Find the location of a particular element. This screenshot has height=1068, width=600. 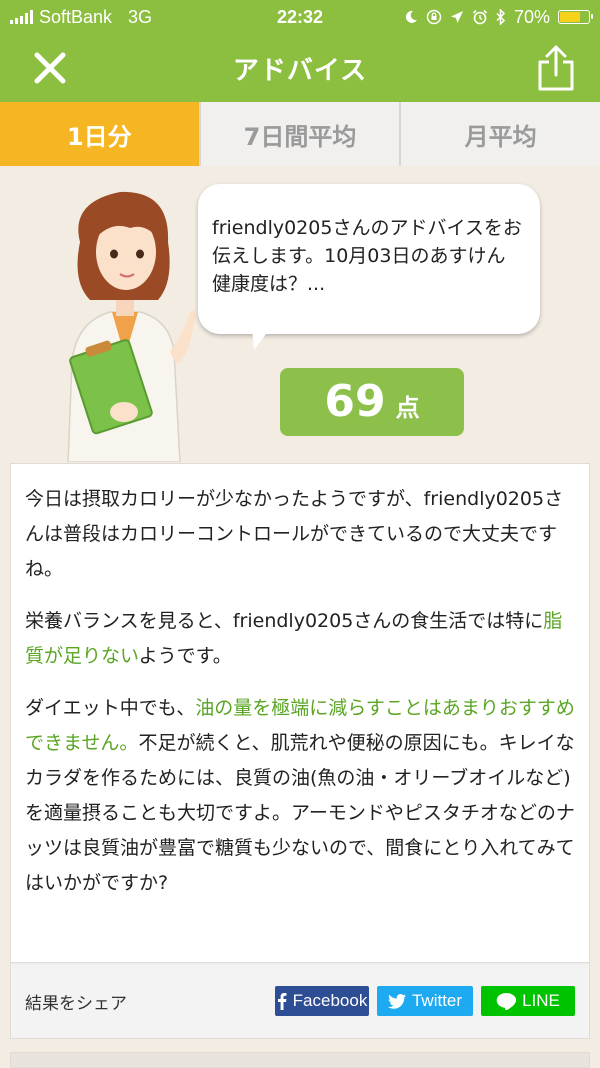

period-tabs: 1日分 7日間平均 月平均 is located at coordinates (300, 134).